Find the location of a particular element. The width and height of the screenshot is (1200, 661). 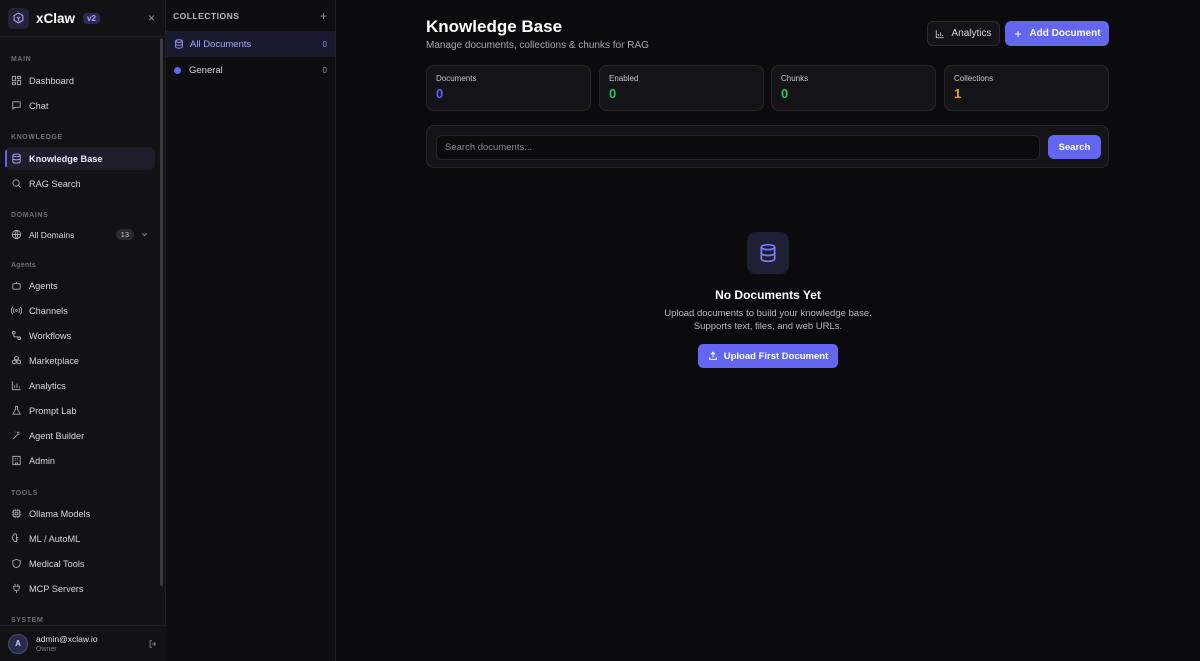

chat-icon is located at coordinates (16, 106).